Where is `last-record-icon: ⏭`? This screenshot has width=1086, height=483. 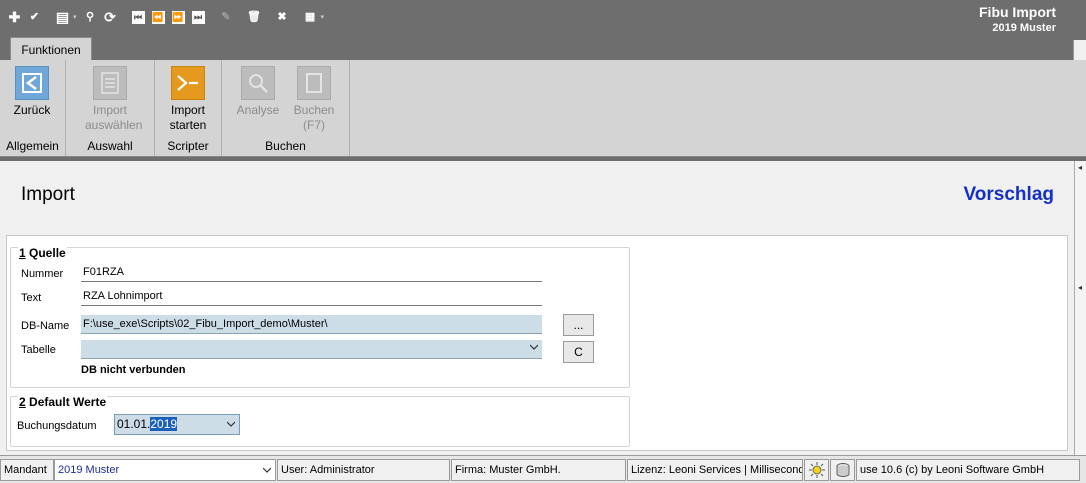 last-record-icon: ⏭ is located at coordinates (198, 17).